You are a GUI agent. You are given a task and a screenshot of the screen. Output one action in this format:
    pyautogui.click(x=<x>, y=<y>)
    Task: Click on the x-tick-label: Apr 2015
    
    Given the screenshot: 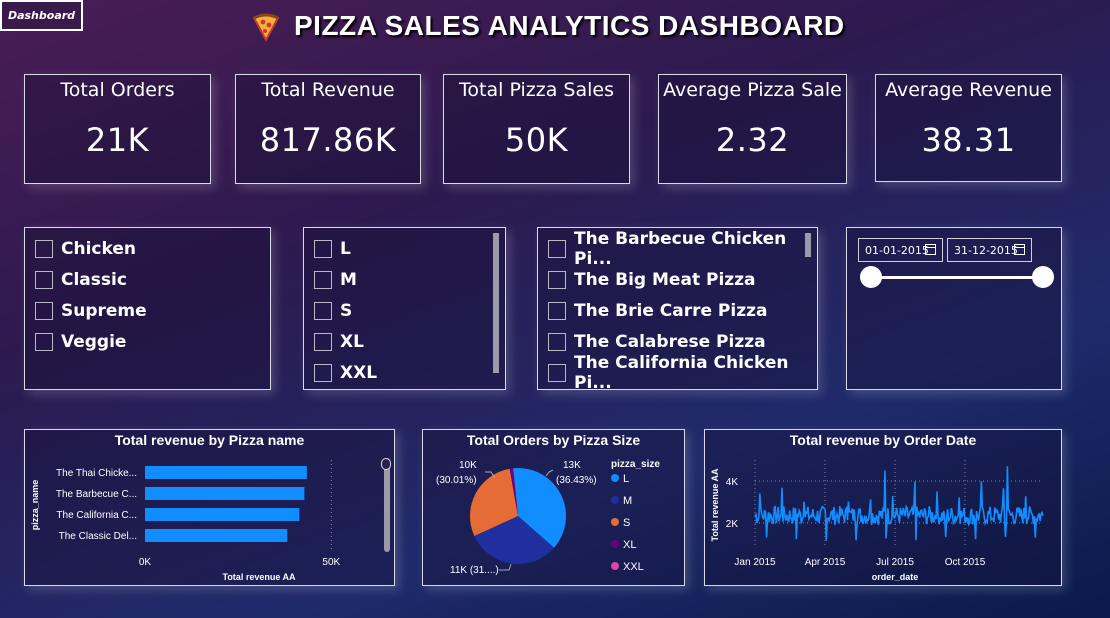 What is the action you would take?
    pyautogui.click(x=825, y=562)
    